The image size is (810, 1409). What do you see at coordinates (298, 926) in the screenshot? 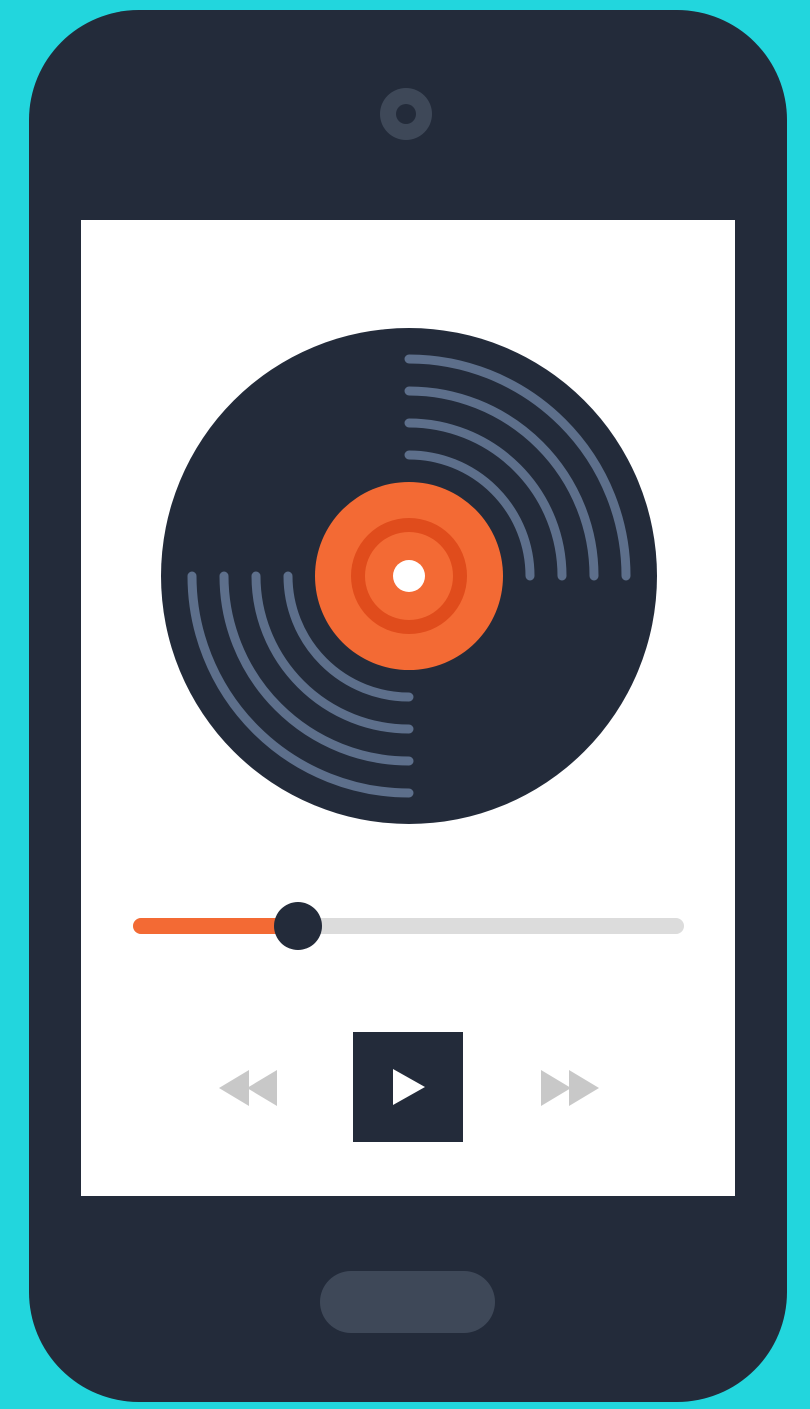
I see `progress-knob` at bounding box center [298, 926].